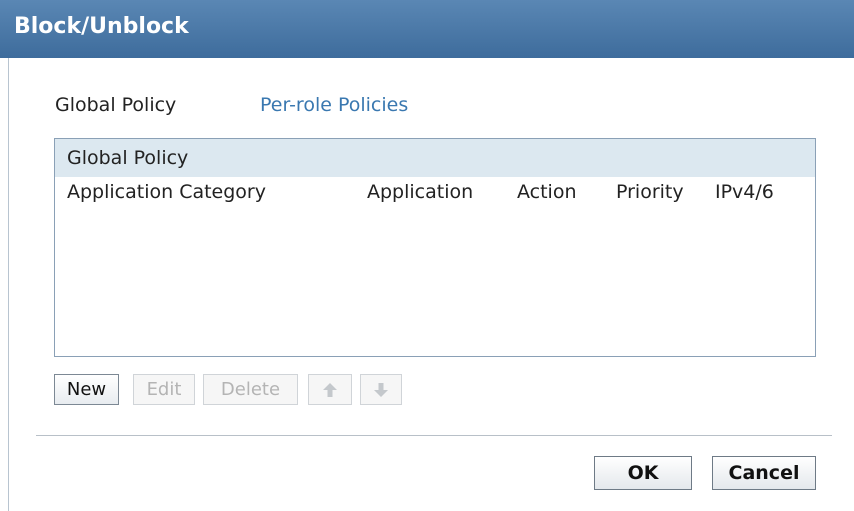 The width and height of the screenshot is (854, 511). What do you see at coordinates (86, 389) in the screenshot?
I see `new-button: New` at bounding box center [86, 389].